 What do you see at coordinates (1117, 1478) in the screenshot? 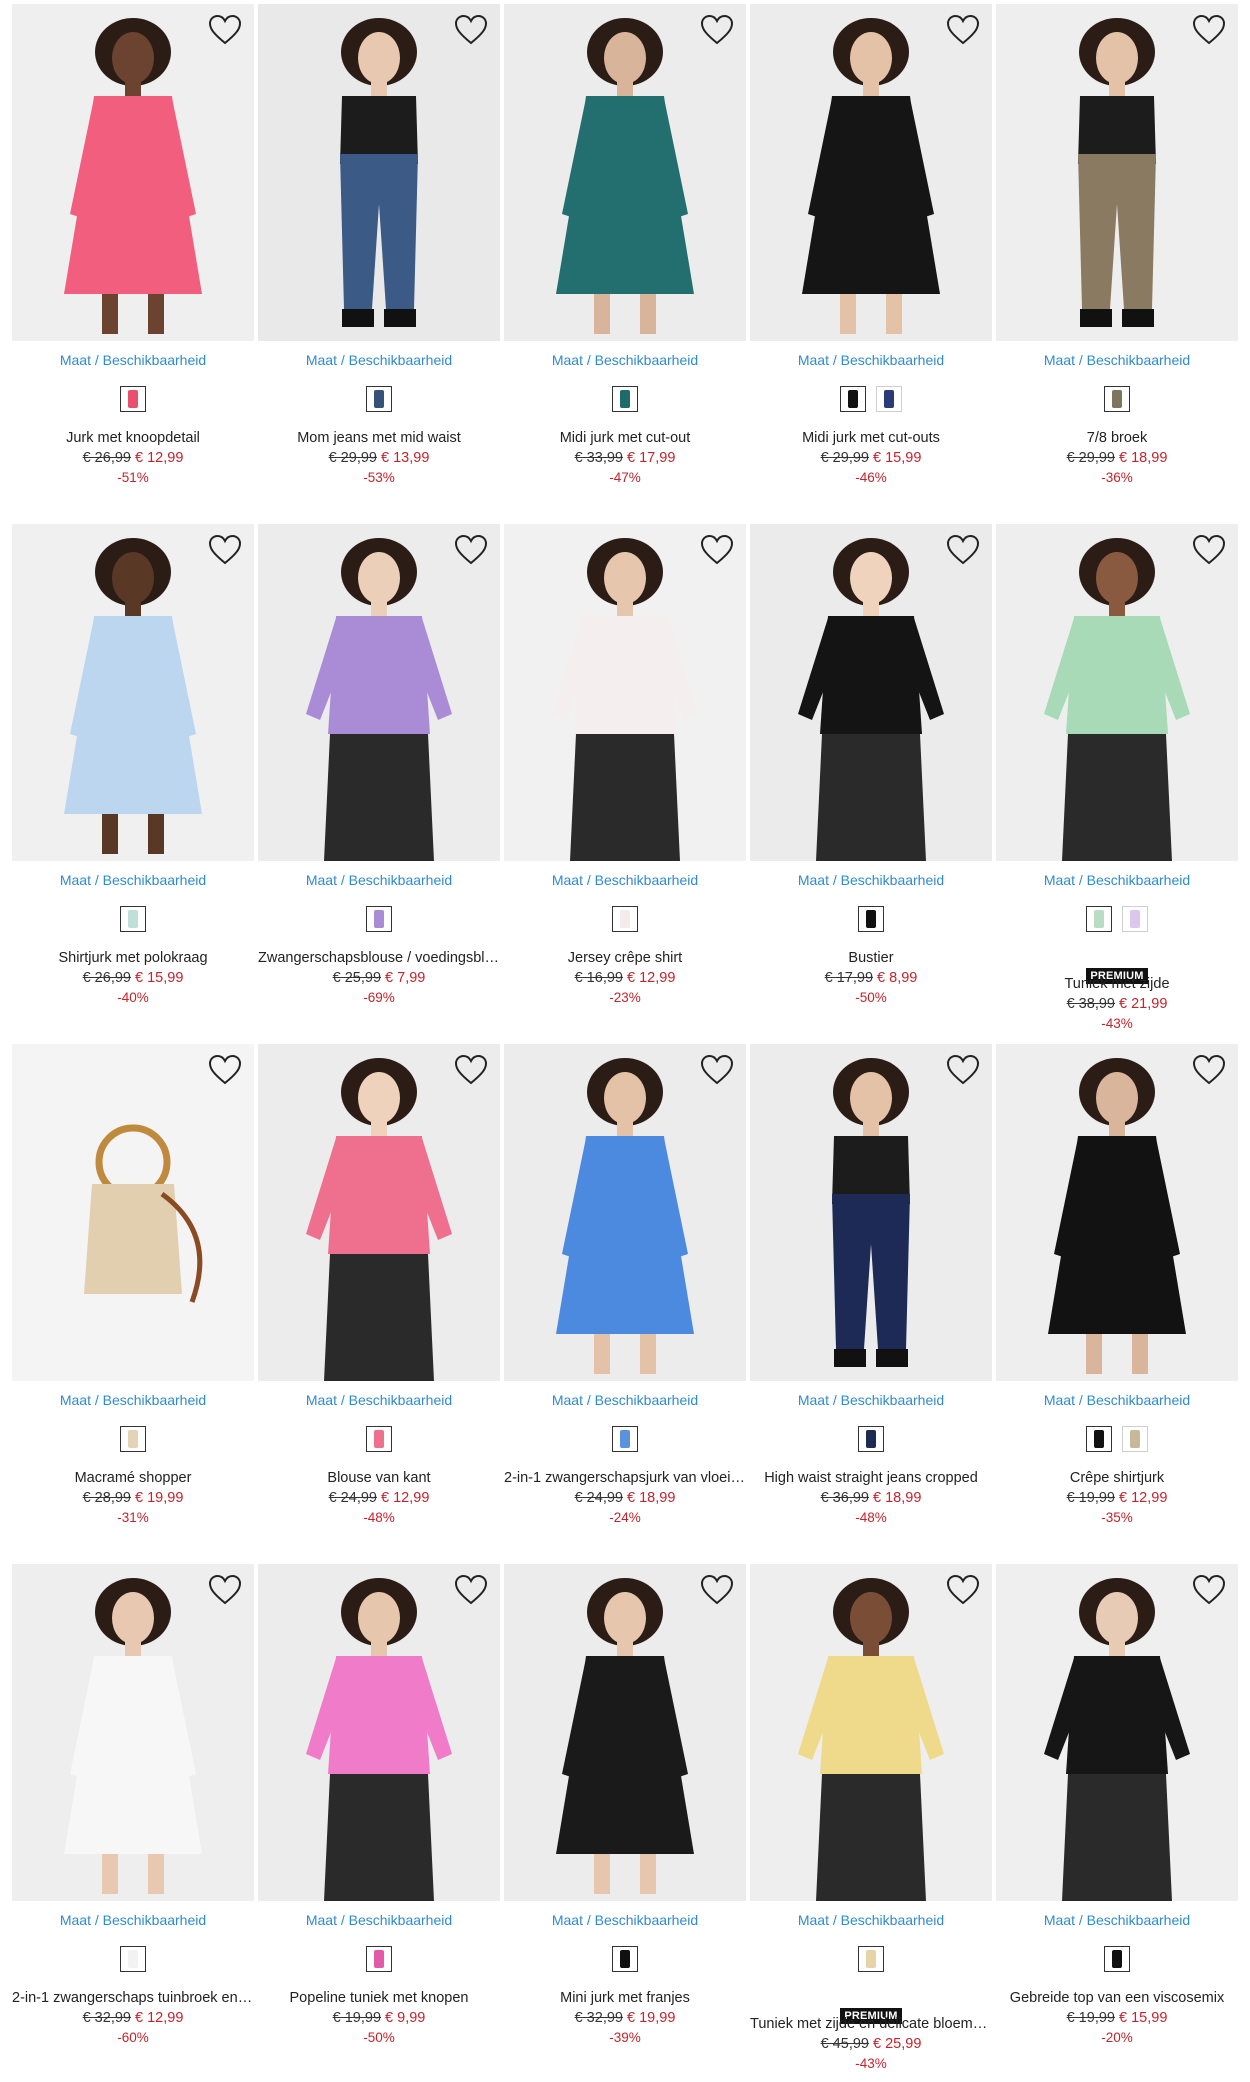
I see `product-title: Crêpe shirtjurk` at bounding box center [1117, 1478].